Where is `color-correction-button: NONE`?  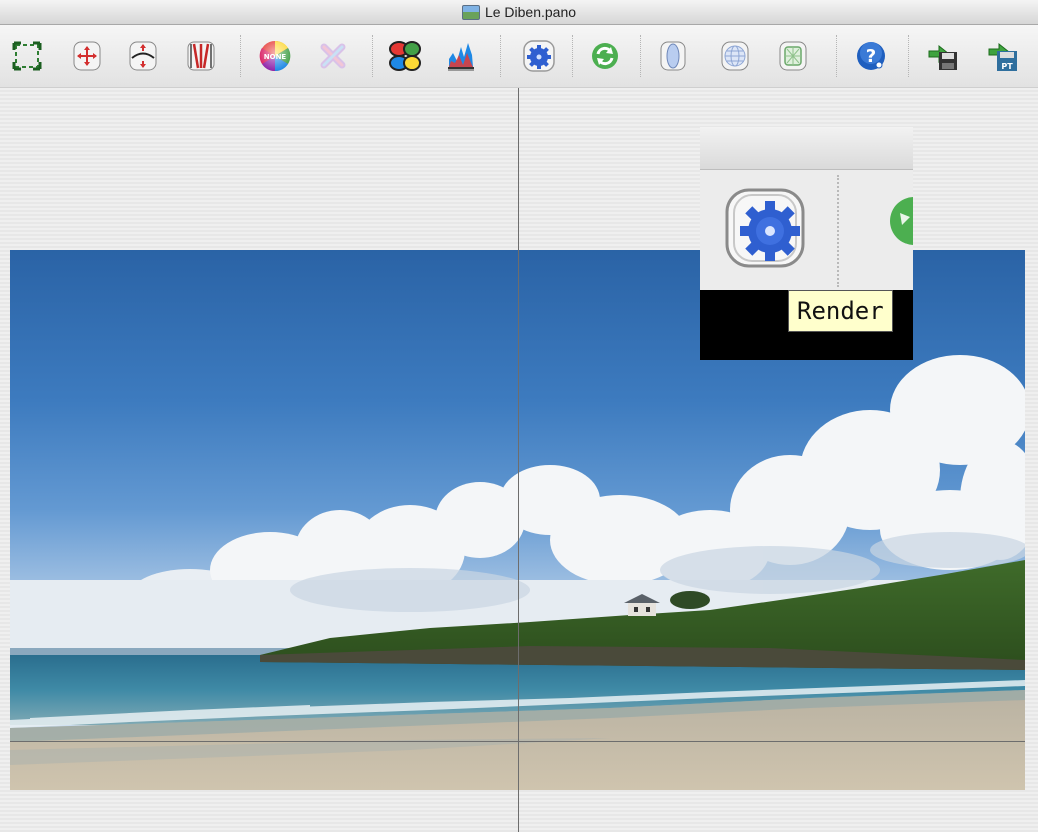
color-correction-button: NONE is located at coordinates (275, 56).